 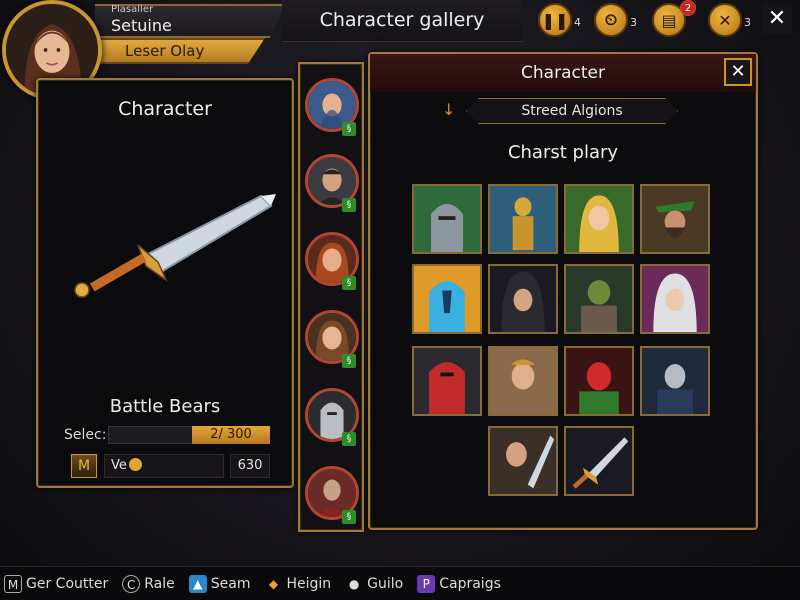 I want to click on cross-count: 3, so click(x=747, y=22).